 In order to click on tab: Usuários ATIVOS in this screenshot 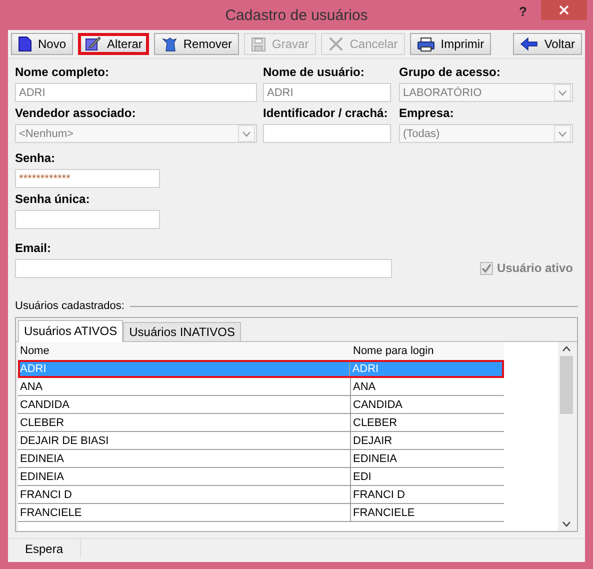, I will do `click(71, 331)`.